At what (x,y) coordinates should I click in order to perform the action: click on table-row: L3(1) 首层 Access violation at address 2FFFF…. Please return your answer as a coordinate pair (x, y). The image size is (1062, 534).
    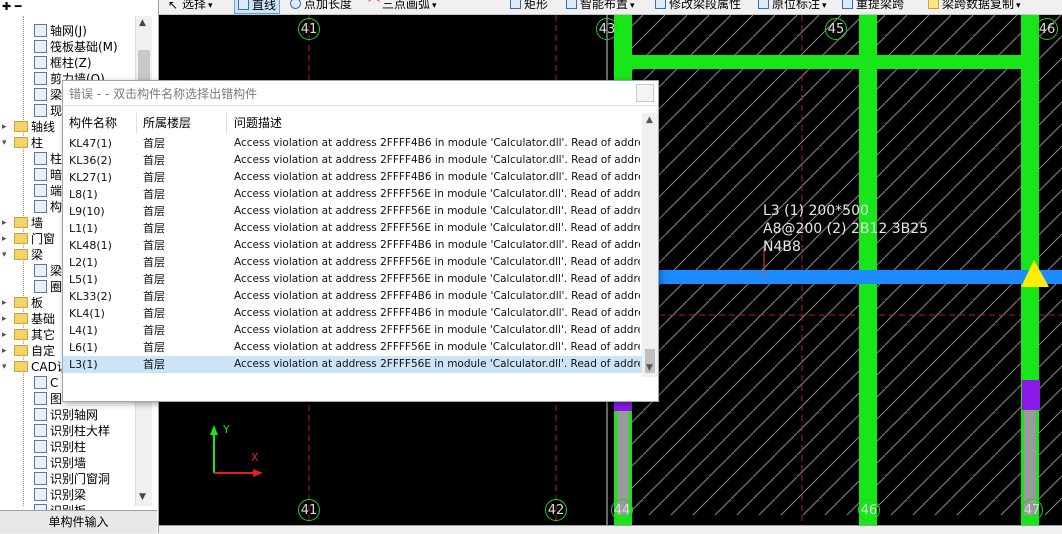
    Looking at the image, I should click on (353, 364).